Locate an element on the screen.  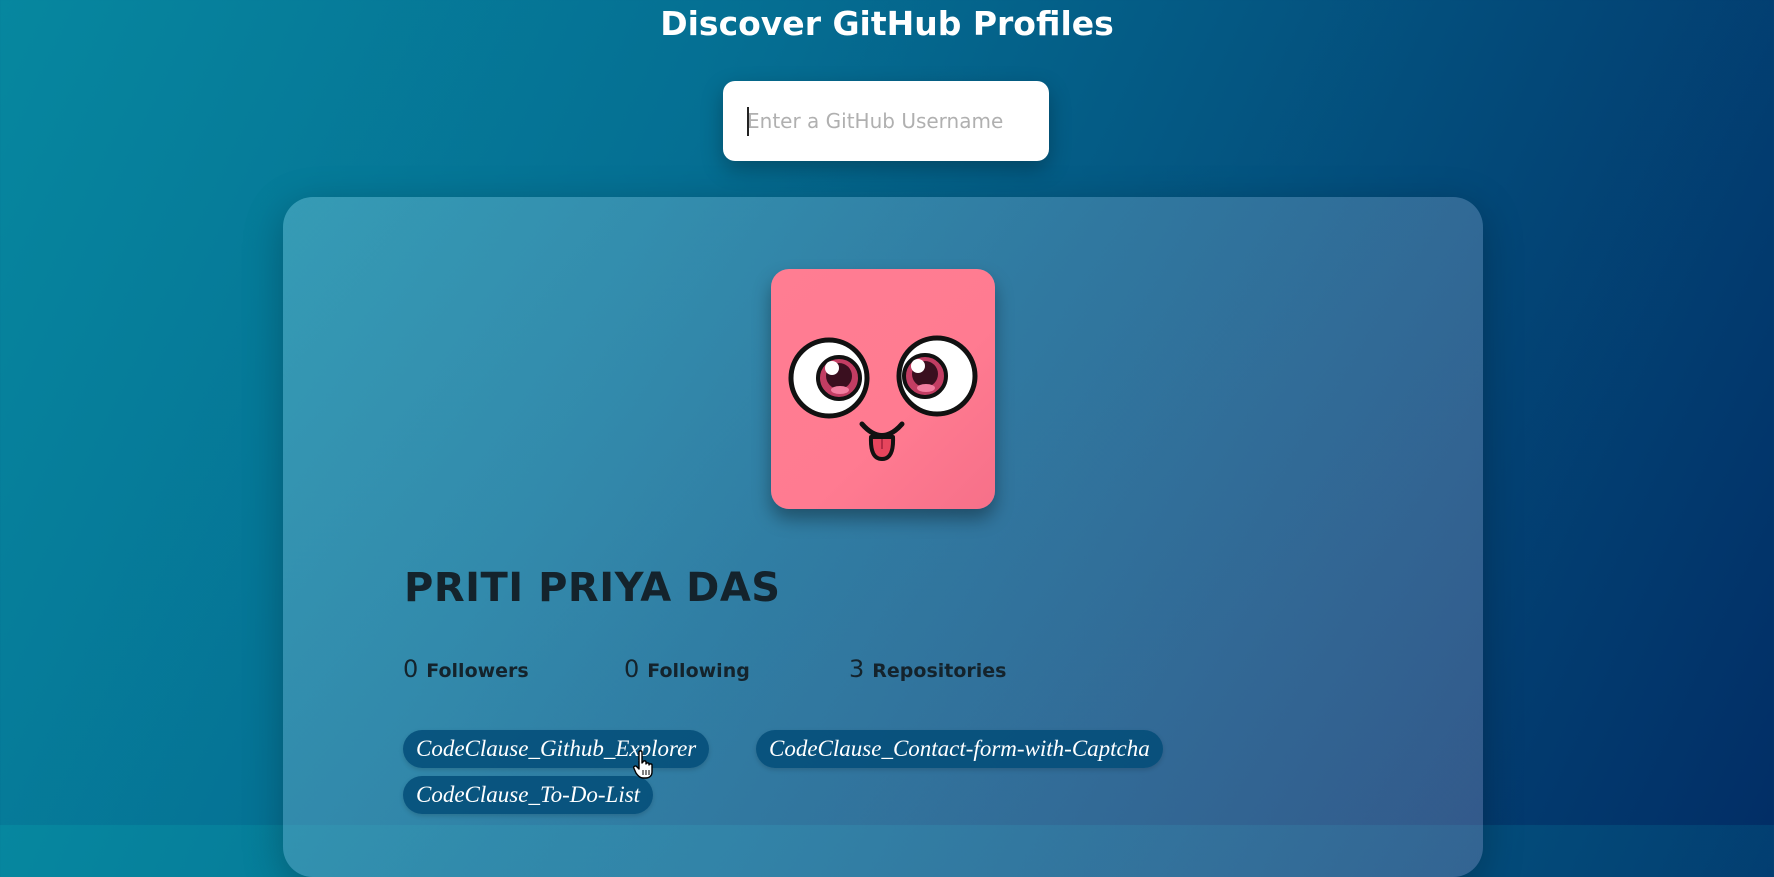
search-input is located at coordinates (886, 121).